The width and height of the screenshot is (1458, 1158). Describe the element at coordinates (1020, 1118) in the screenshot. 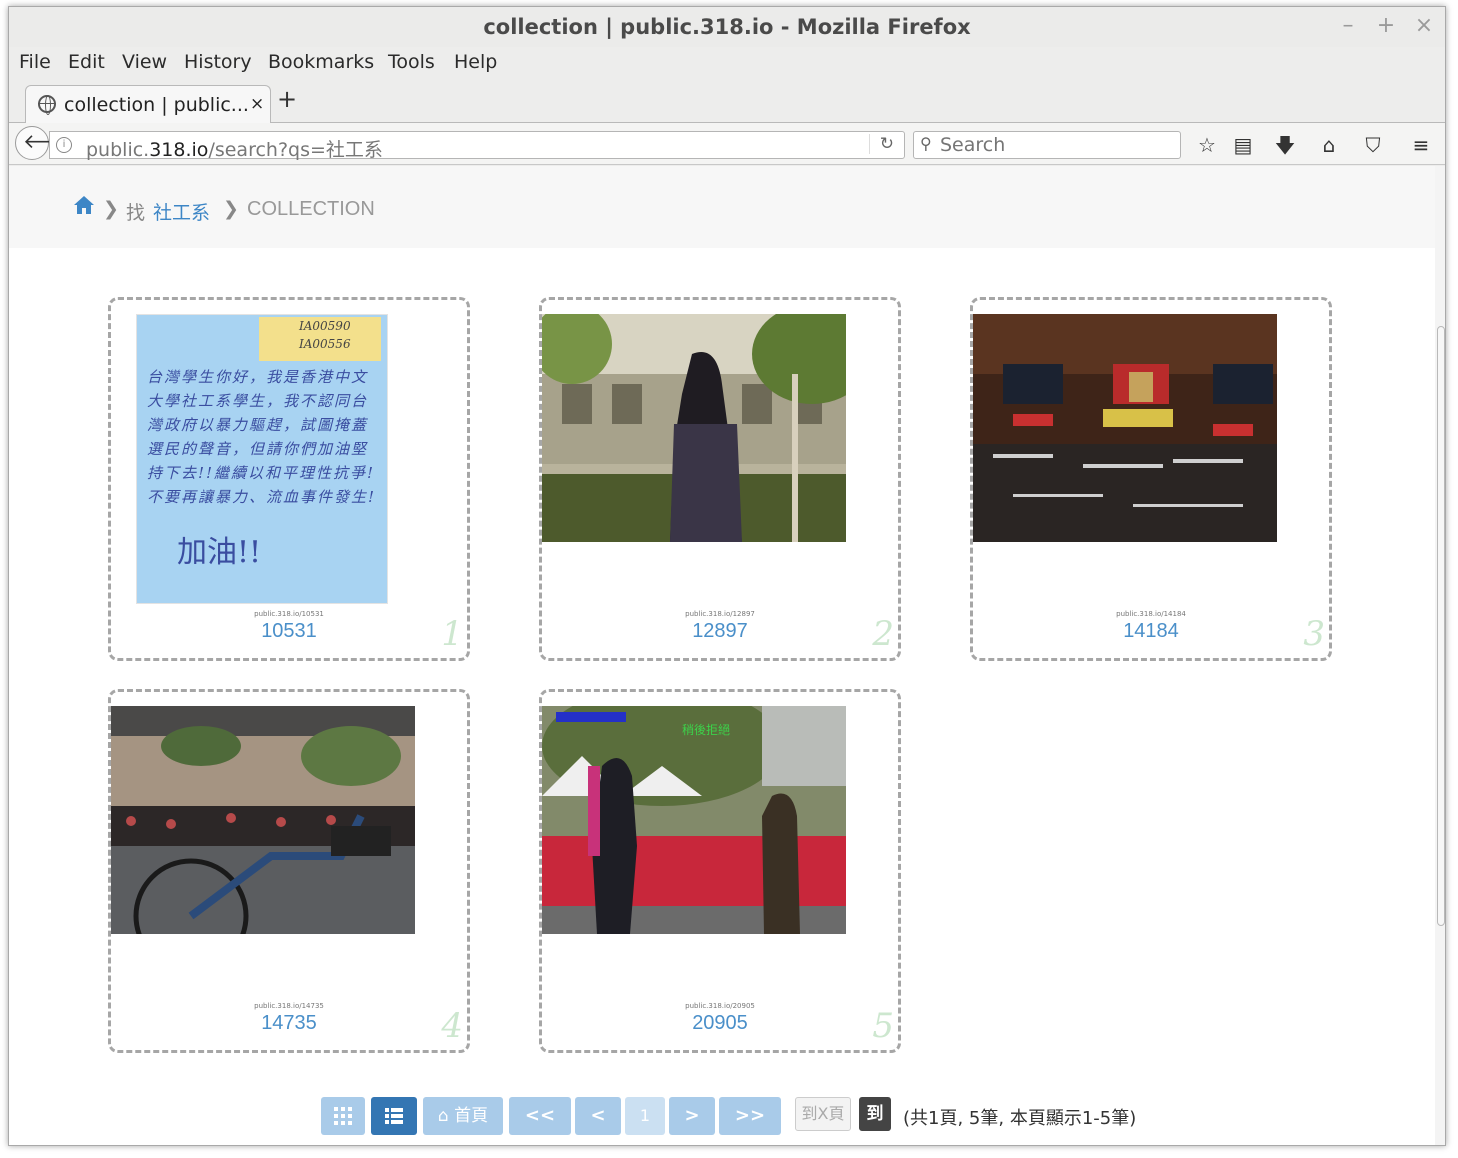

I see `pagination-info: (共1頁, 5筆, 本頁顯示1-5筆)` at that location.